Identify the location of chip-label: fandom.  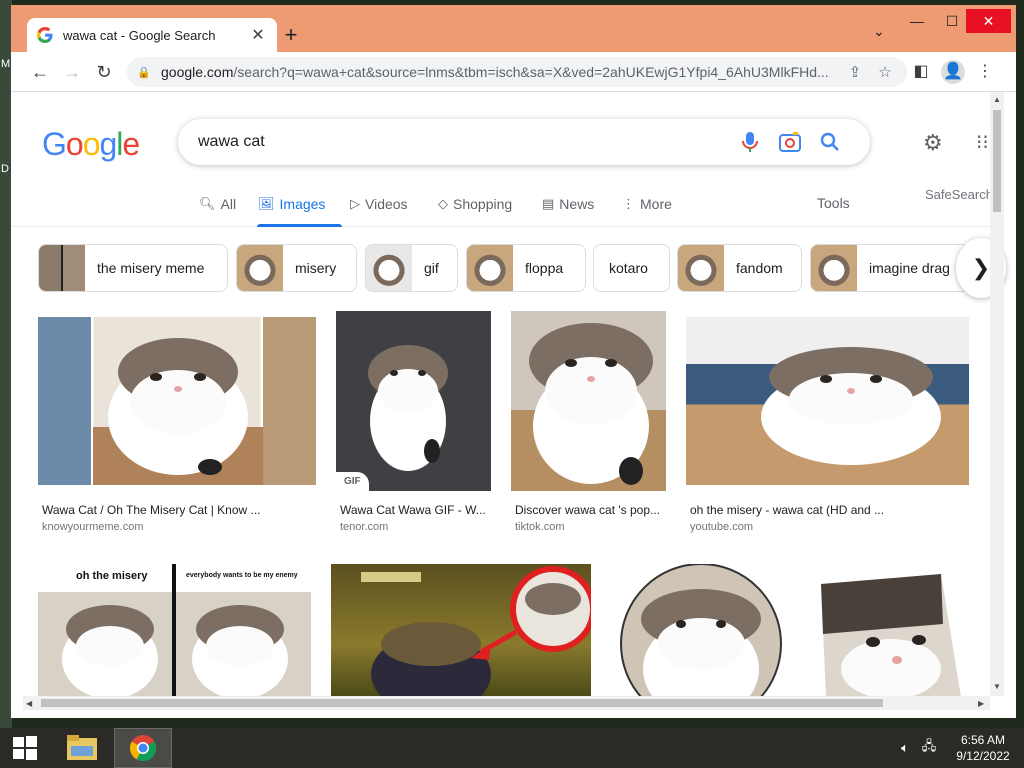
(759, 268).